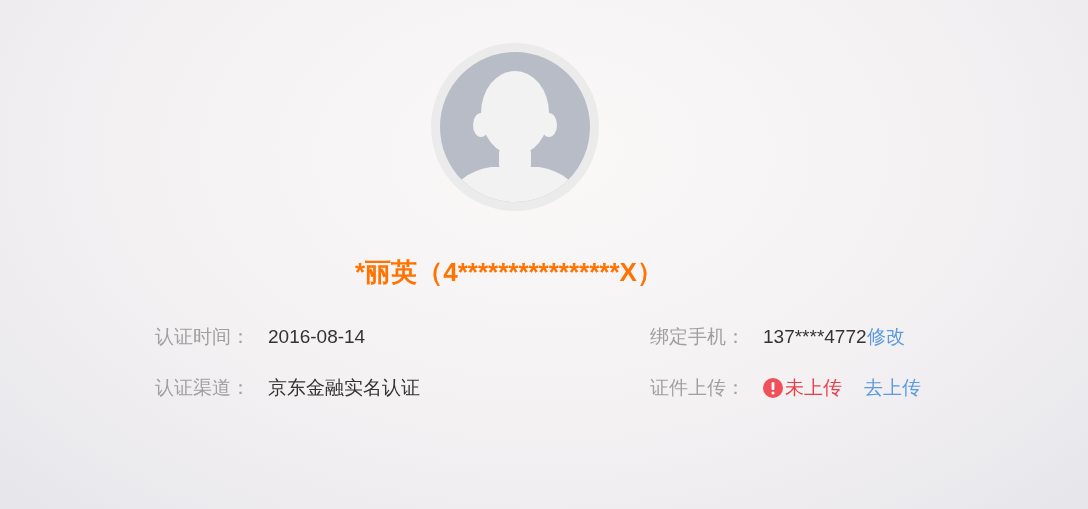 This screenshot has width=1088, height=509. What do you see at coordinates (698, 337) in the screenshot?
I see `field-label: 绑定手机：` at bounding box center [698, 337].